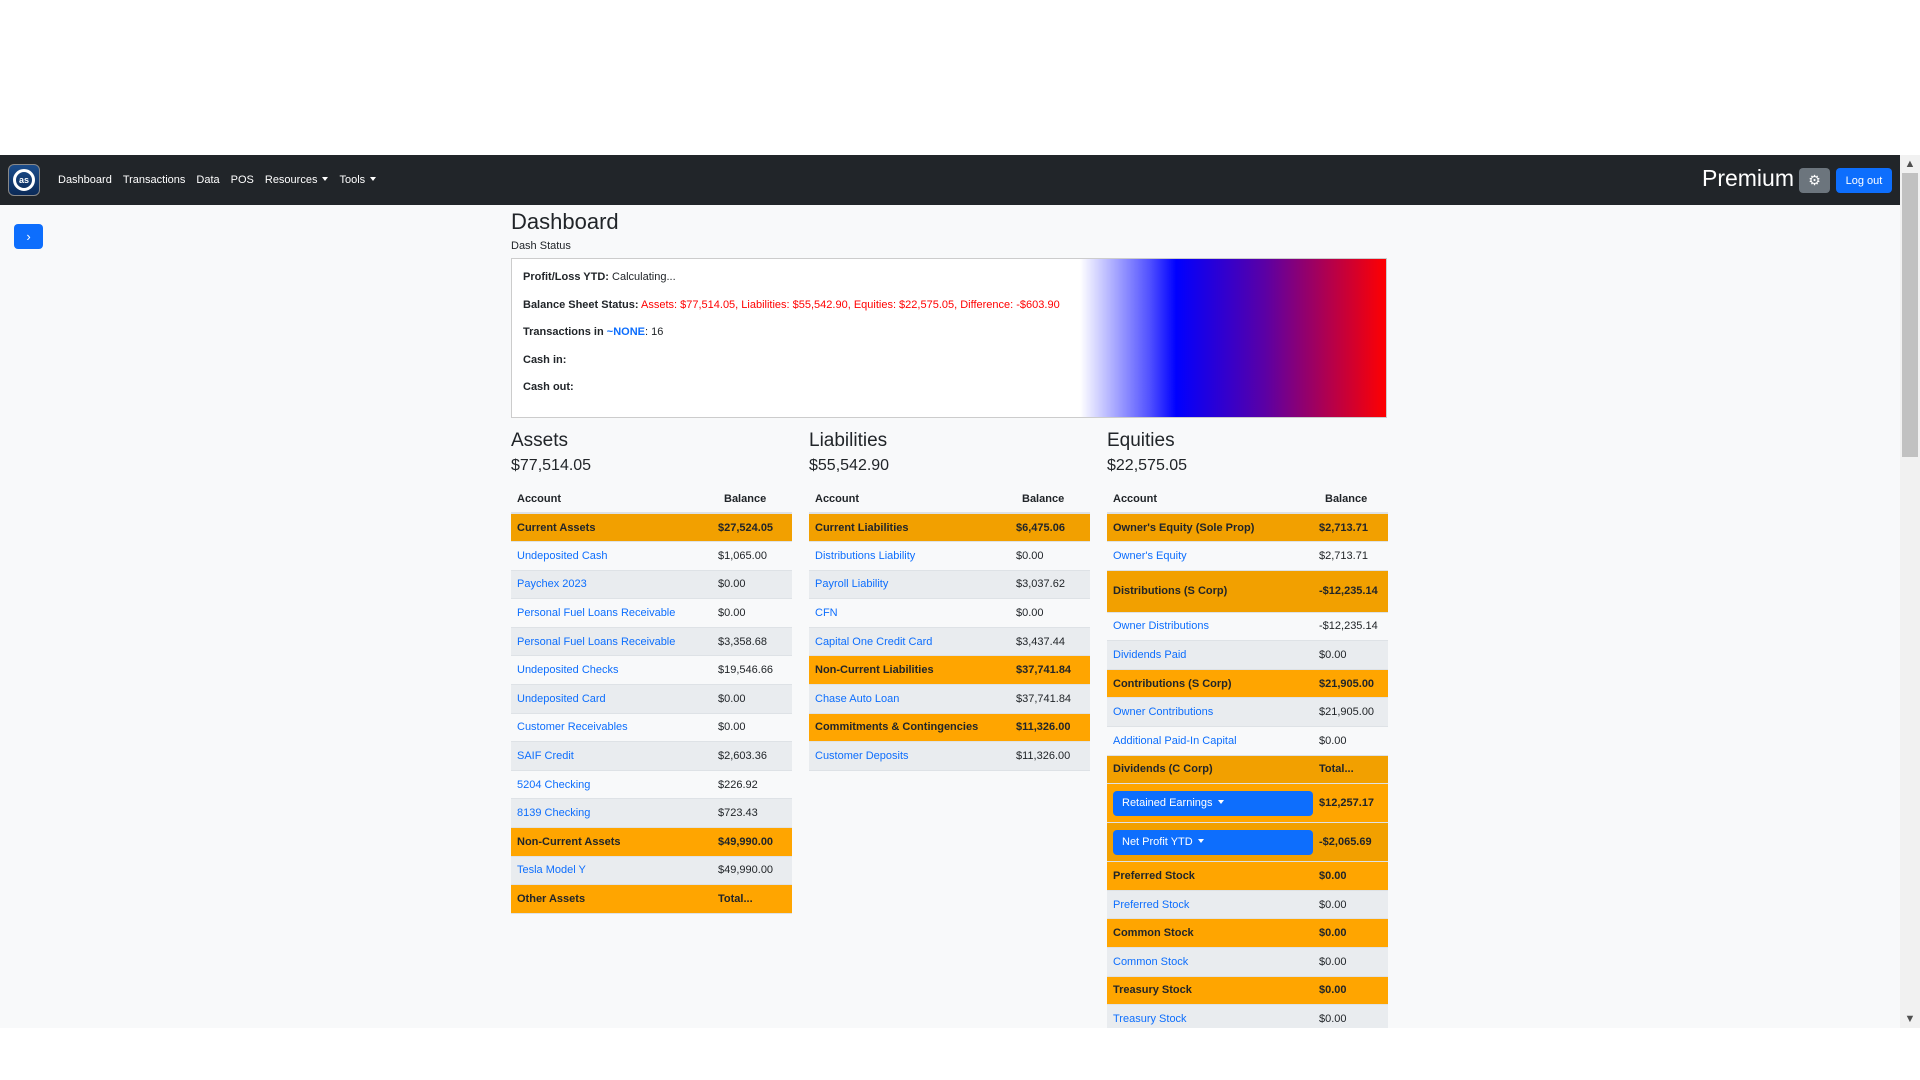 This screenshot has height=1080, width=1920. Describe the element at coordinates (949, 756) in the screenshot. I see `account-row: Customer Deposits $11,326.00` at that location.